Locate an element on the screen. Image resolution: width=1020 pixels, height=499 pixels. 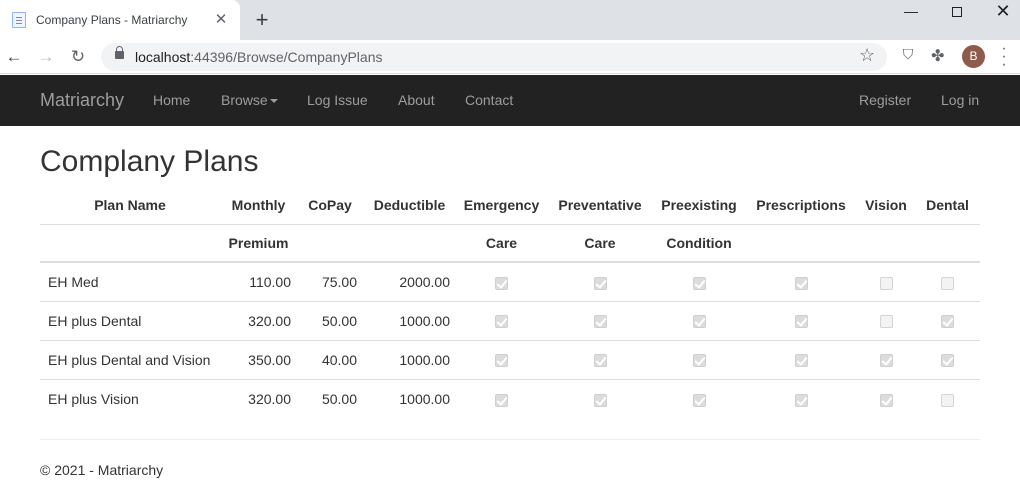
page-title: Complany Plans is located at coordinates (149, 161).